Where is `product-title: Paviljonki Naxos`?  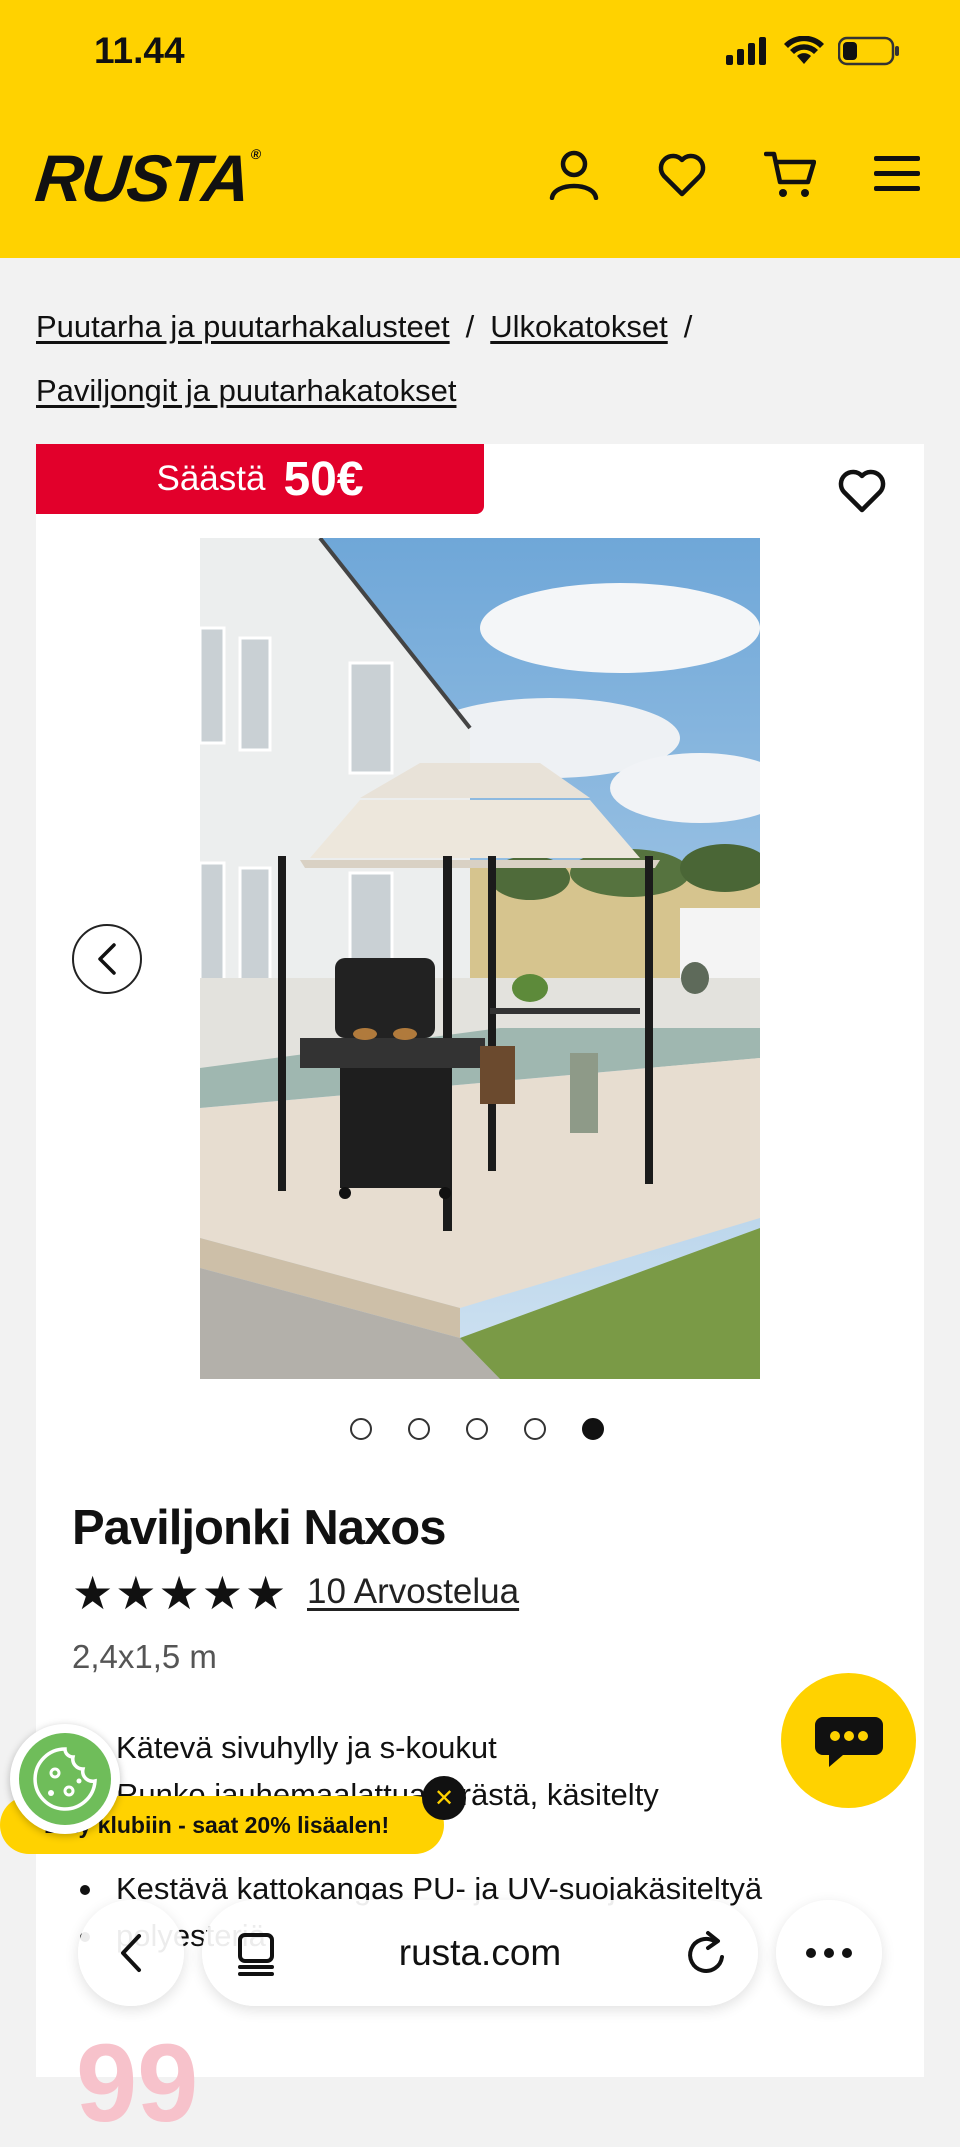
product-title: Paviljonki Naxos is located at coordinates (259, 1528).